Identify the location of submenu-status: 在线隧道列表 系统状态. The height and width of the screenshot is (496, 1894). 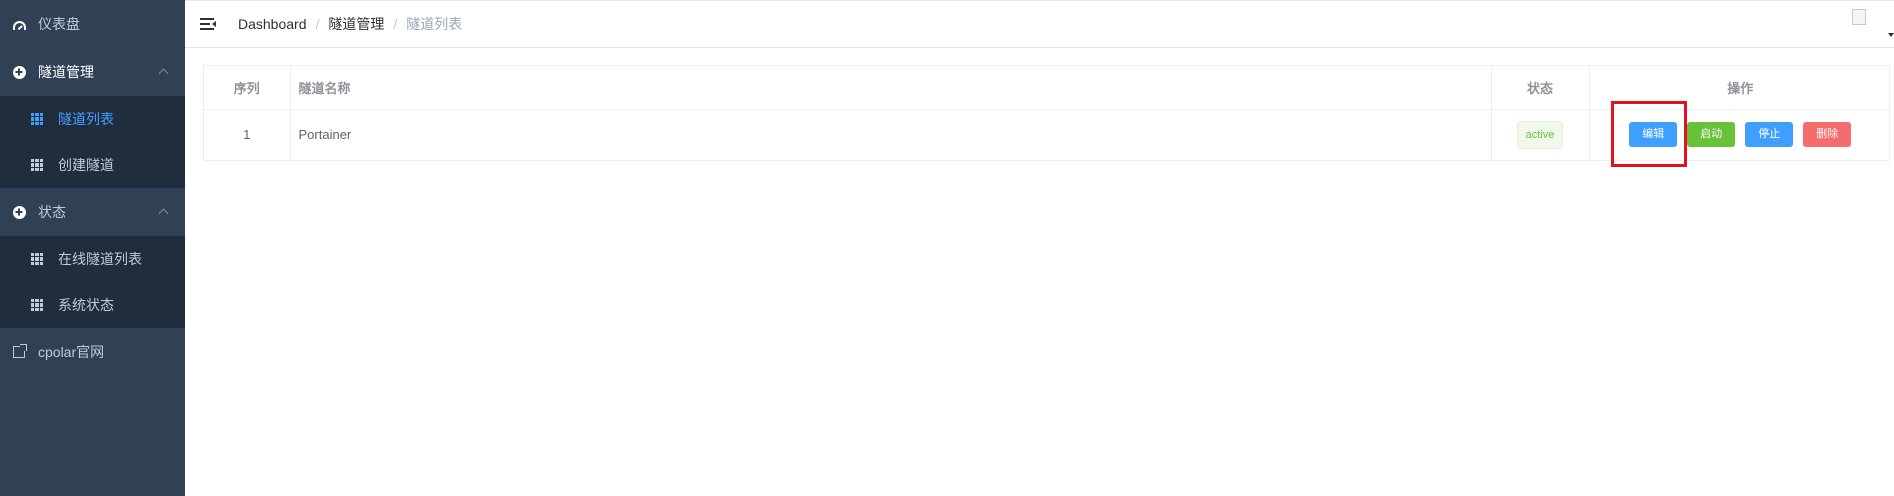
(92, 282).